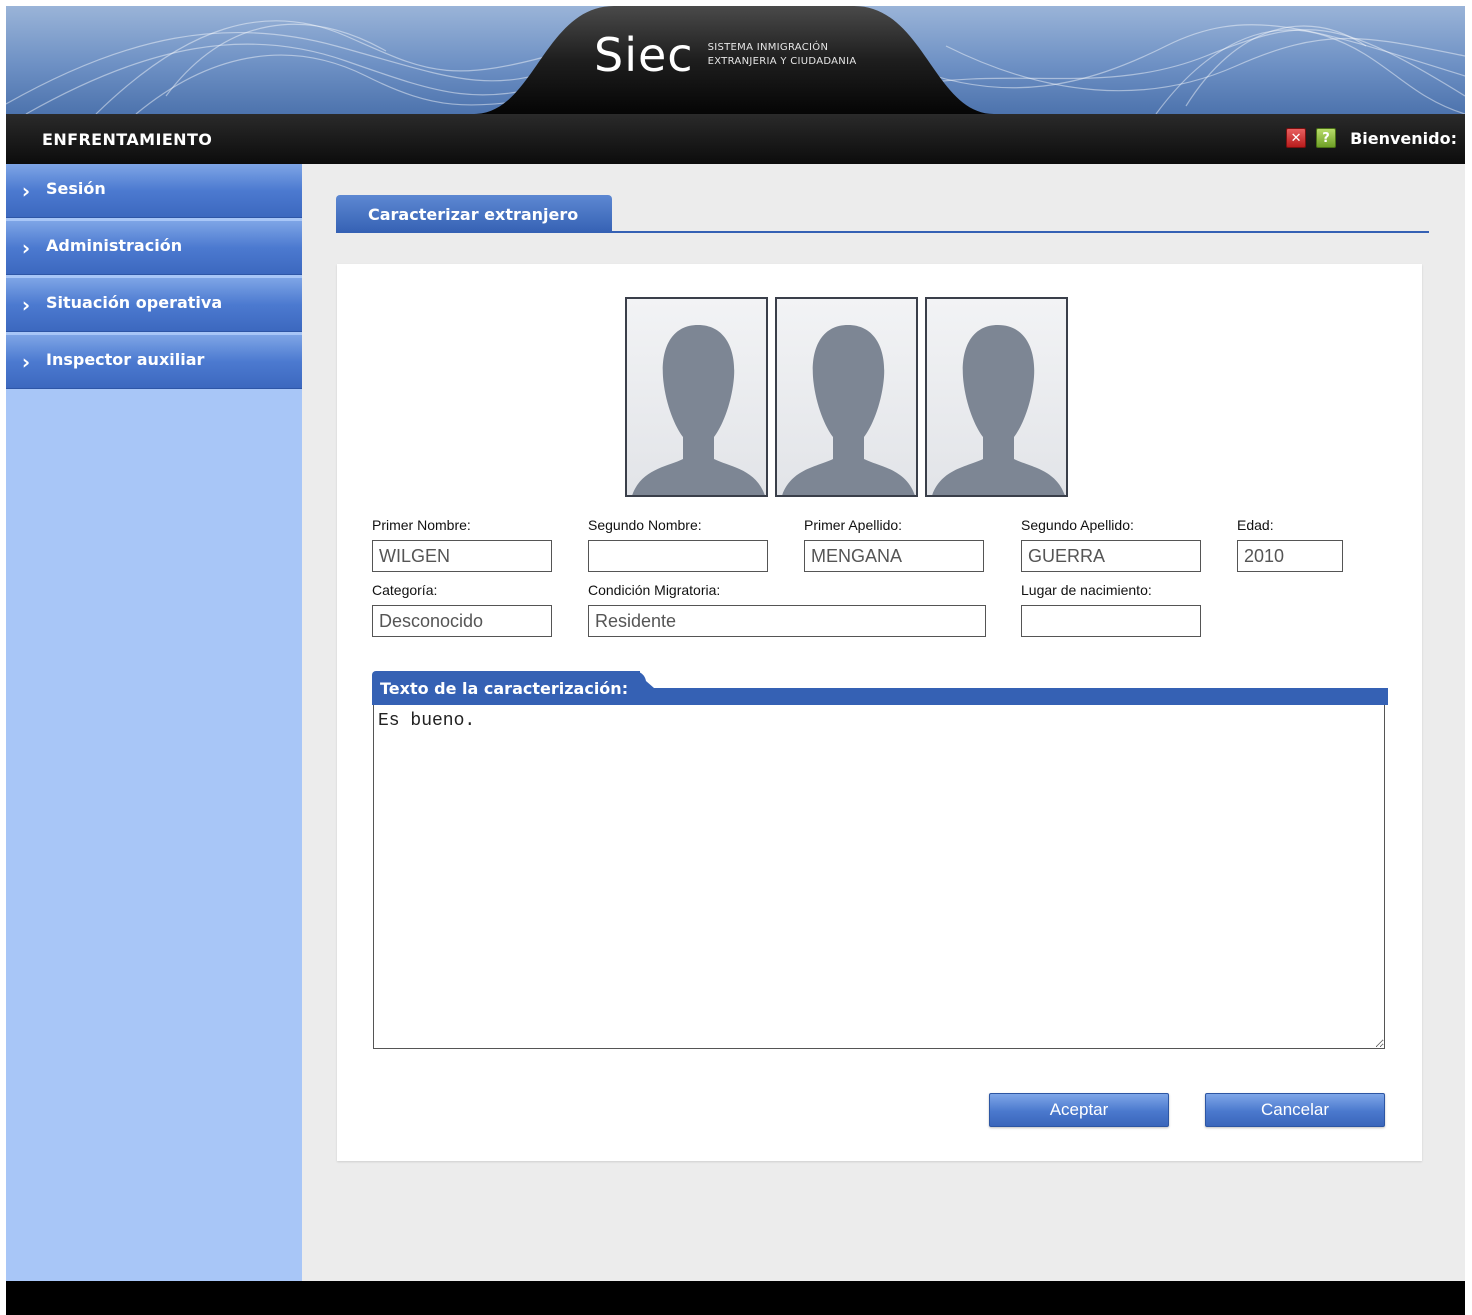 The image size is (1472, 1315). Describe the element at coordinates (1111, 621) in the screenshot. I see `lugar-nacimiento-field` at that location.